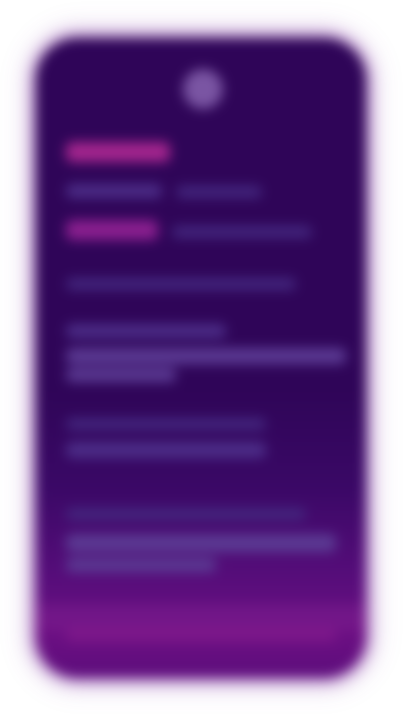 This screenshot has height=714, width=403. I want to click on highlight-chip, so click(112, 230).